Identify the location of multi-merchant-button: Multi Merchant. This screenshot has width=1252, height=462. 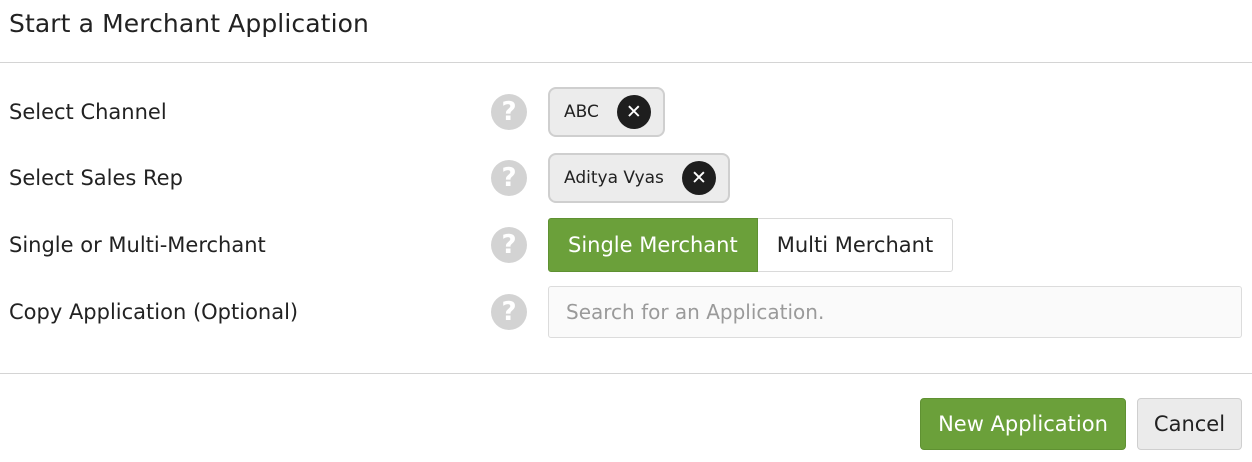
(855, 245).